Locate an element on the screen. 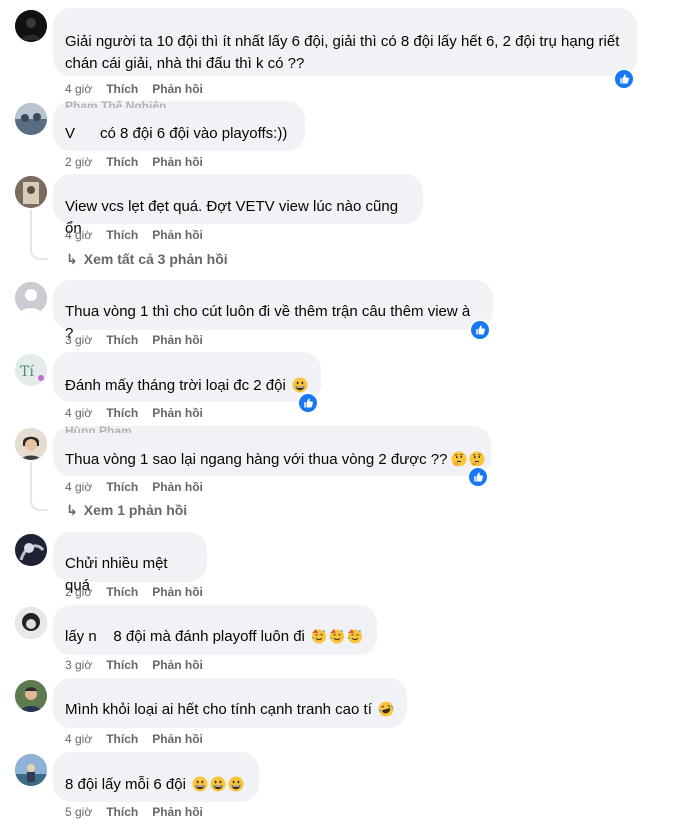 This screenshot has height=819, width=677. comment-bubble: lấy n 8 đội mà đánh playoff luôn đi is located at coordinates (215, 630).